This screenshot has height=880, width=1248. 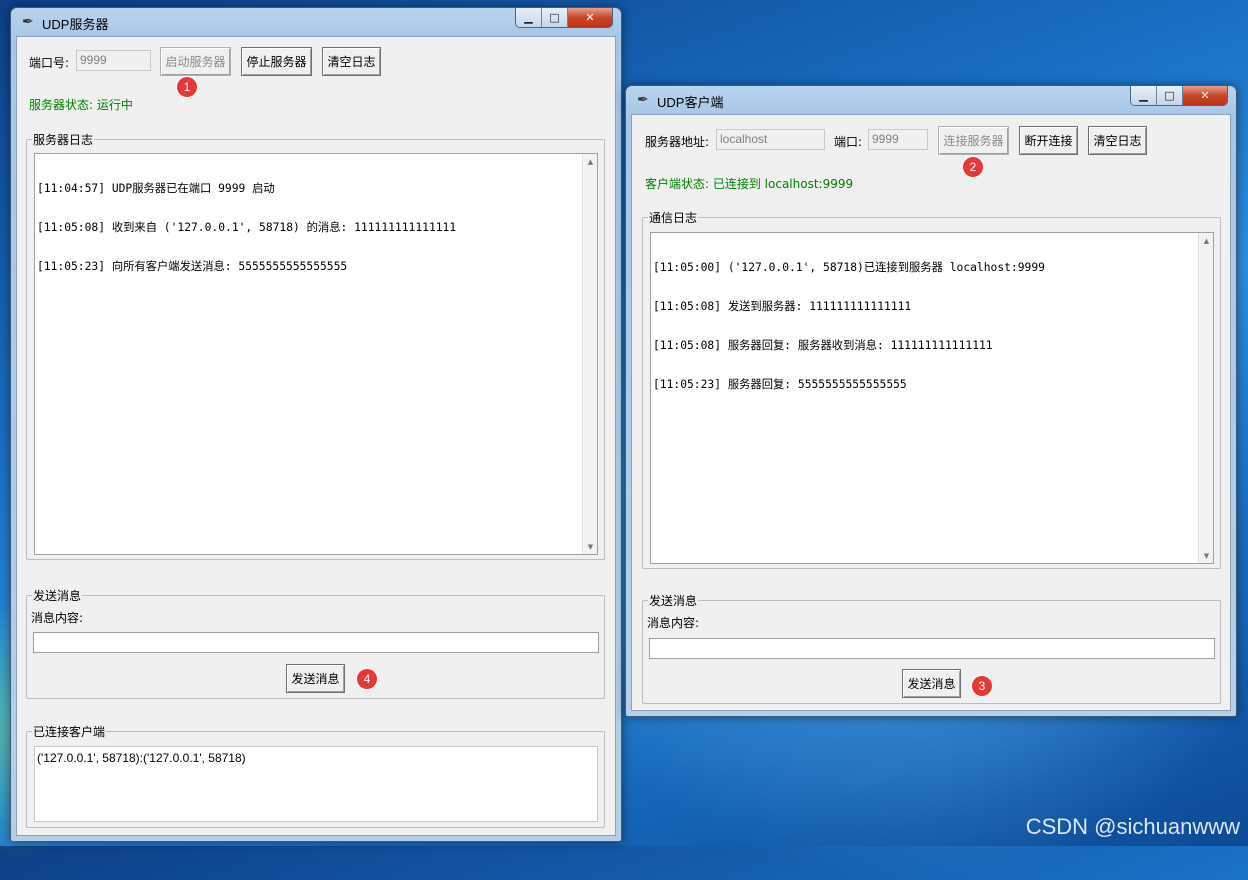 What do you see at coordinates (49, 63) in the screenshot?
I see `server-port-label: 端口号:` at bounding box center [49, 63].